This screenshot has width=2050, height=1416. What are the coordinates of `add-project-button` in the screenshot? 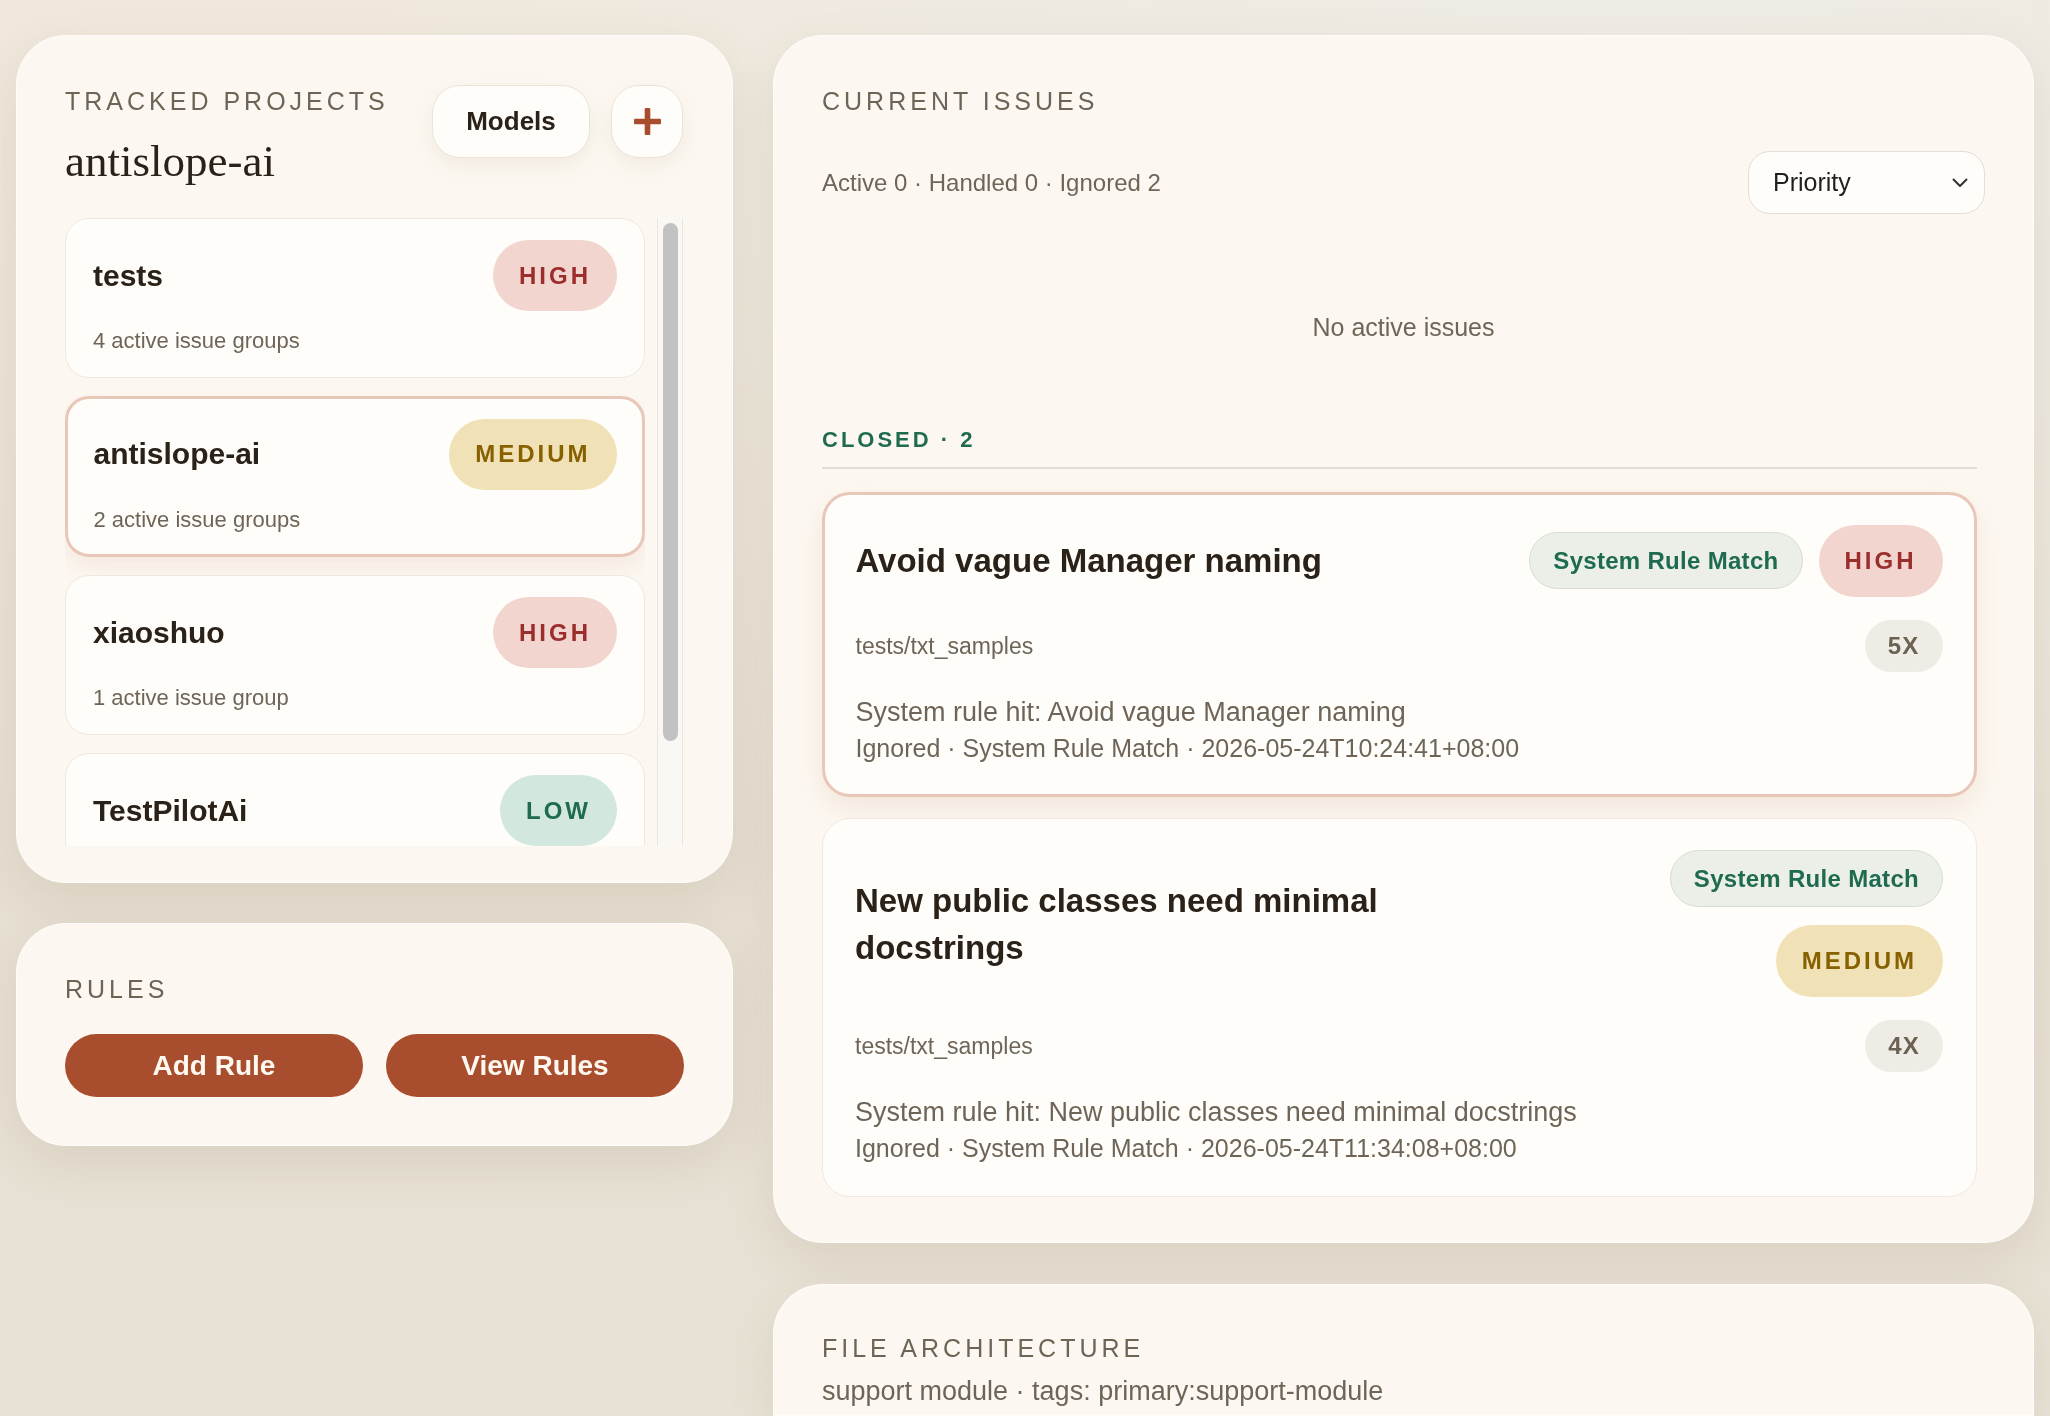 It's located at (647, 121).